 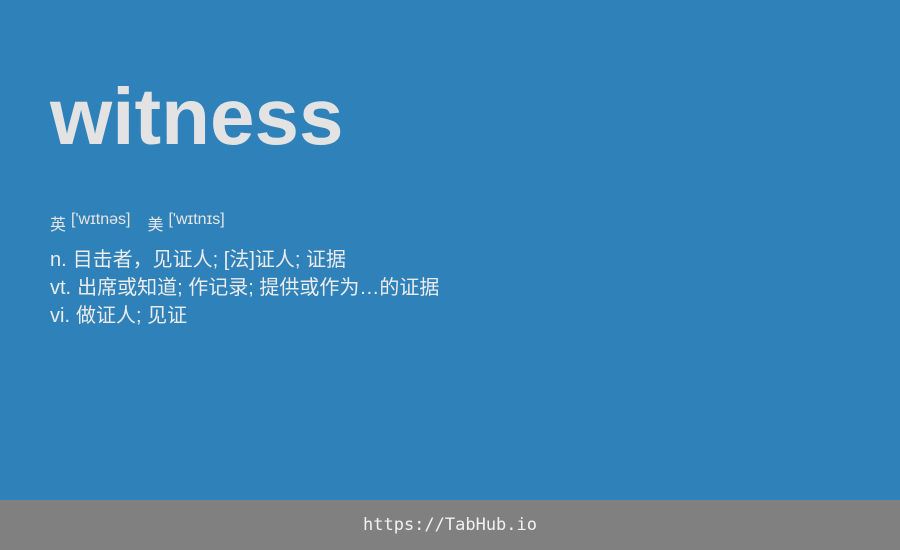 What do you see at coordinates (101, 219) in the screenshot?
I see `phonetic-uk-ipa: ['wɪtnəs]` at bounding box center [101, 219].